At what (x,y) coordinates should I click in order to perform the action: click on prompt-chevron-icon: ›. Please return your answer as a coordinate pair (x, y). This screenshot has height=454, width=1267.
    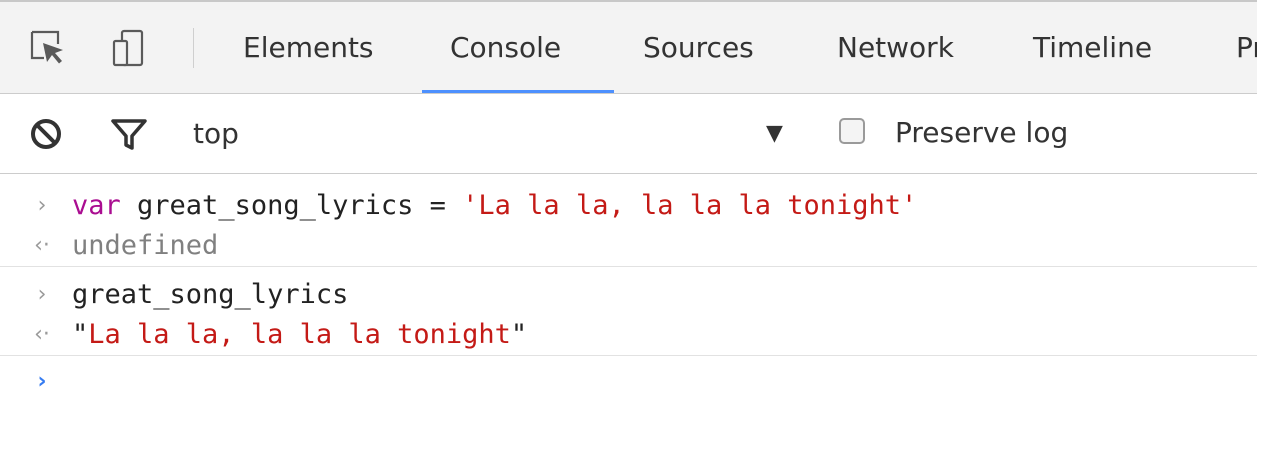
    Looking at the image, I should click on (42, 381).